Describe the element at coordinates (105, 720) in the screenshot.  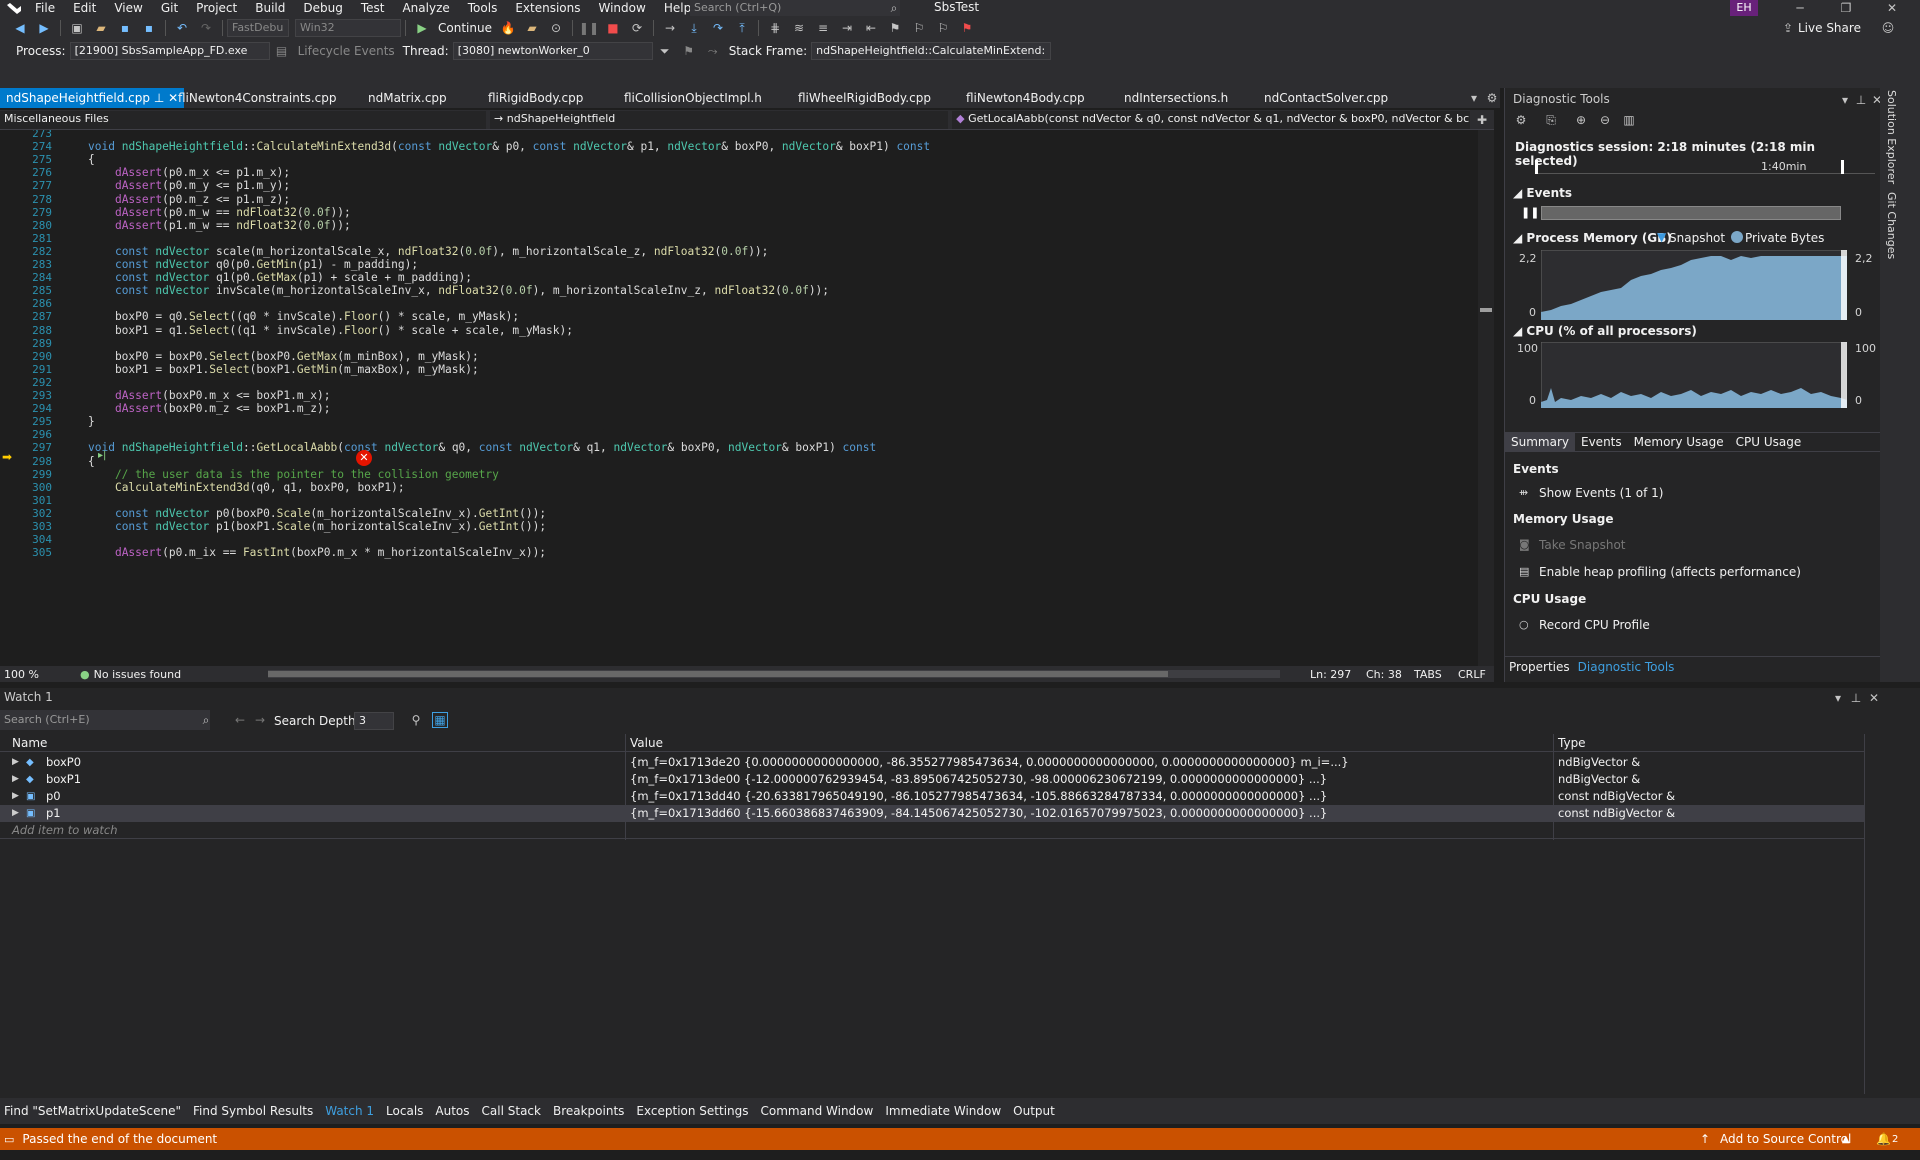
I see `watch-search-input: Search (Ctrl+E)` at that location.